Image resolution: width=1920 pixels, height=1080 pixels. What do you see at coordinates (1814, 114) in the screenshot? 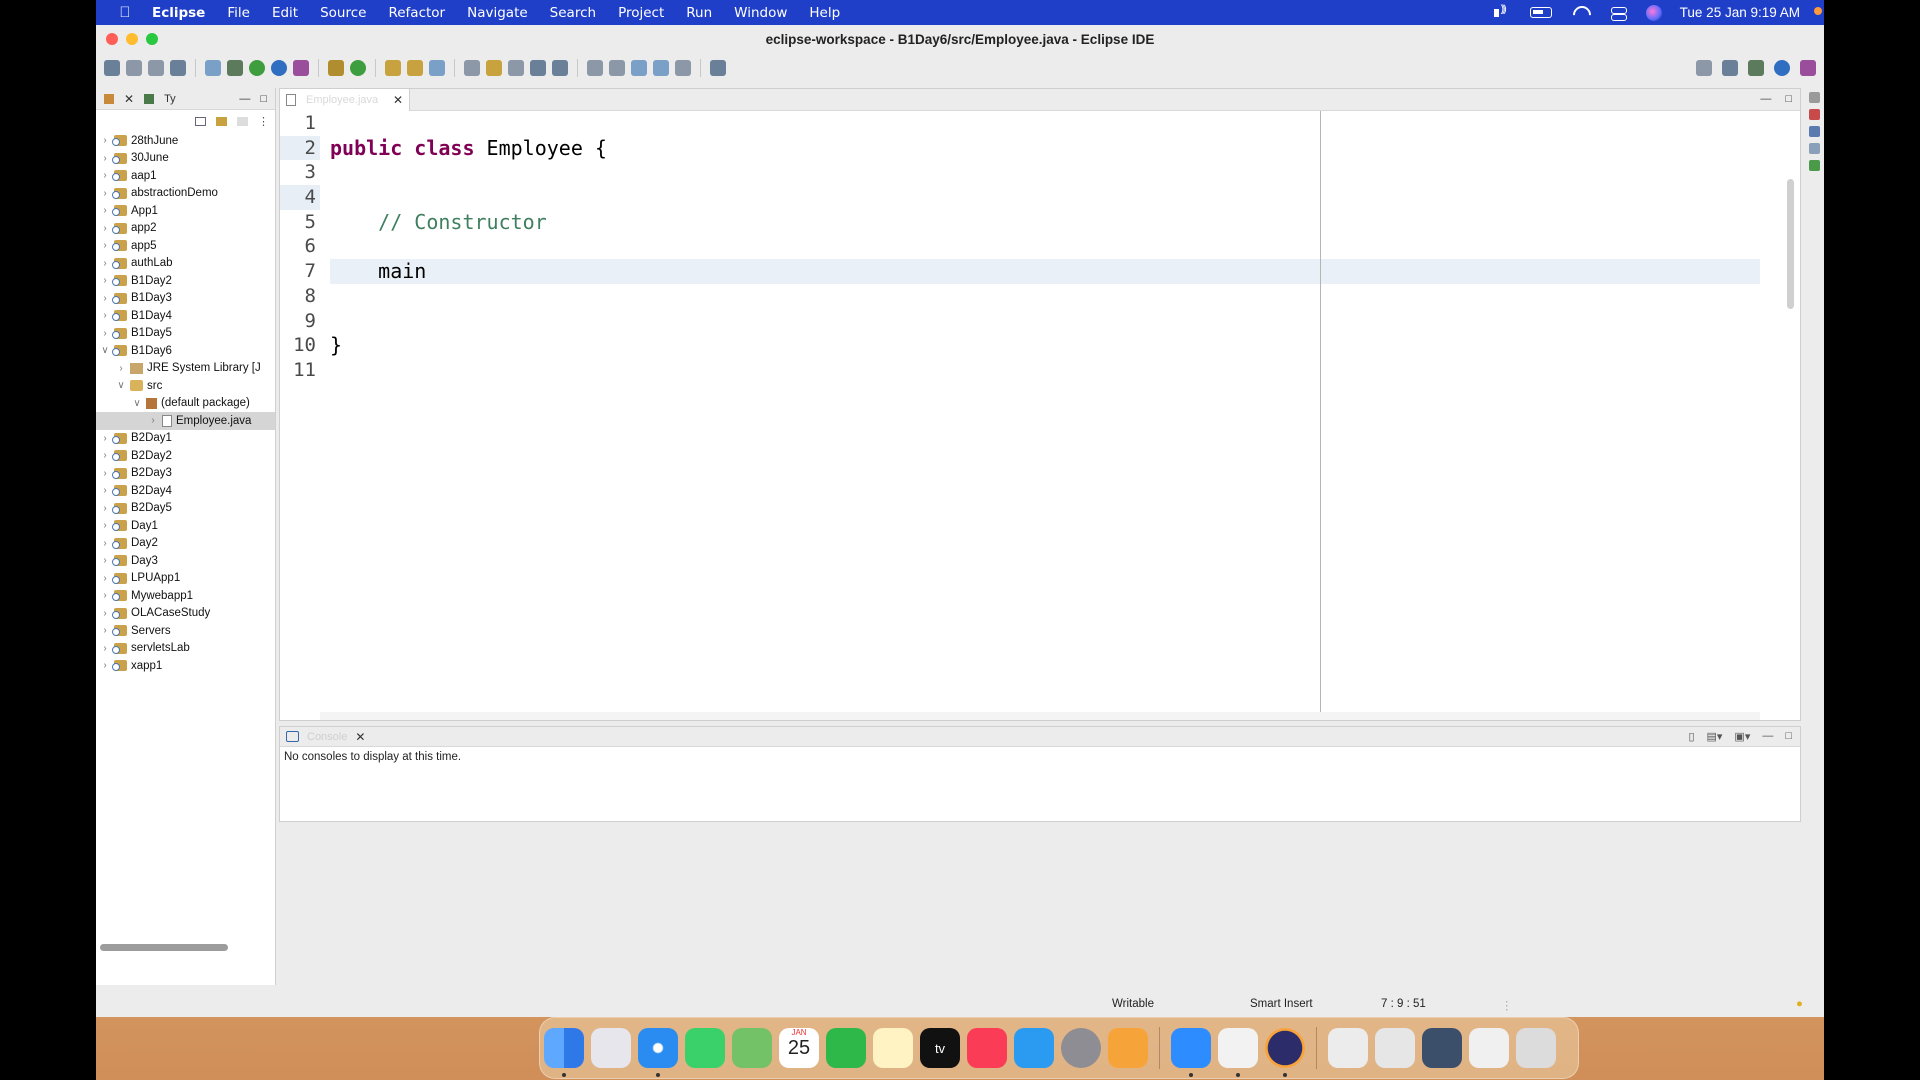
I see `task-list-icon` at bounding box center [1814, 114].